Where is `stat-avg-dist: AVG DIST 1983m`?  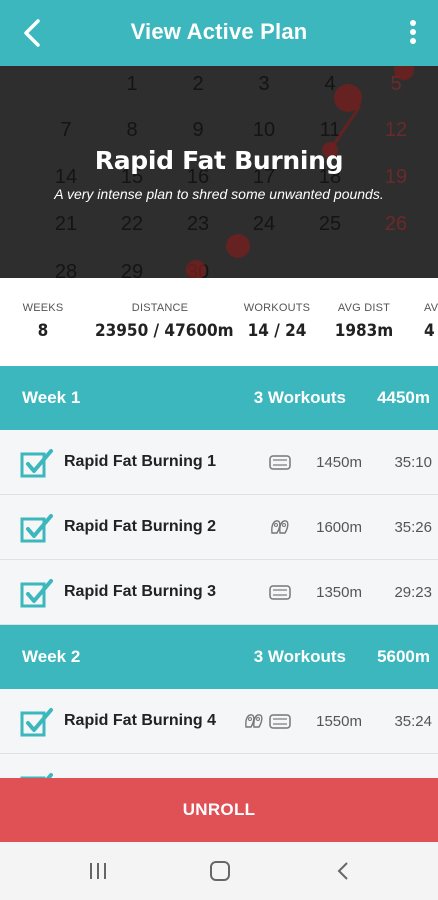 stat-avg-dist: AVG DIST 1983m is located at coordinates (364, 321).